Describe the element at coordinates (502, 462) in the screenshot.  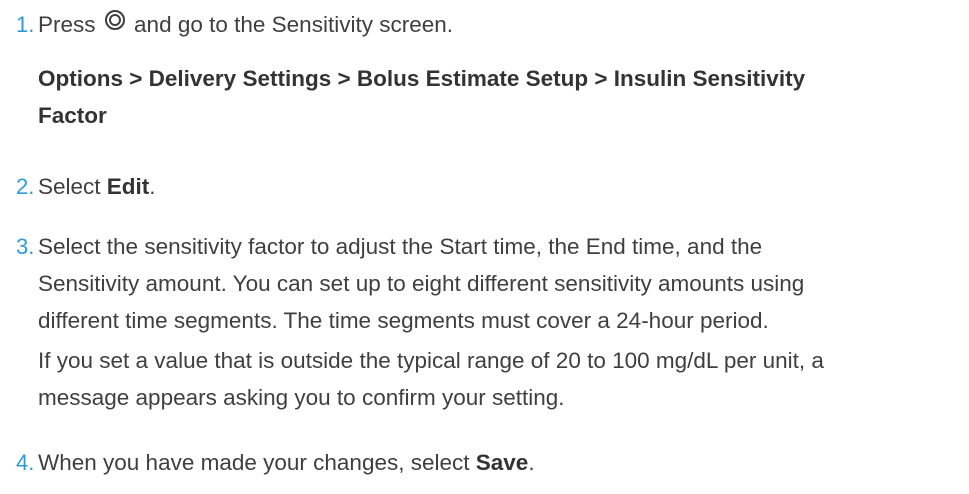
I see `step-bold-text: Save` at that location.